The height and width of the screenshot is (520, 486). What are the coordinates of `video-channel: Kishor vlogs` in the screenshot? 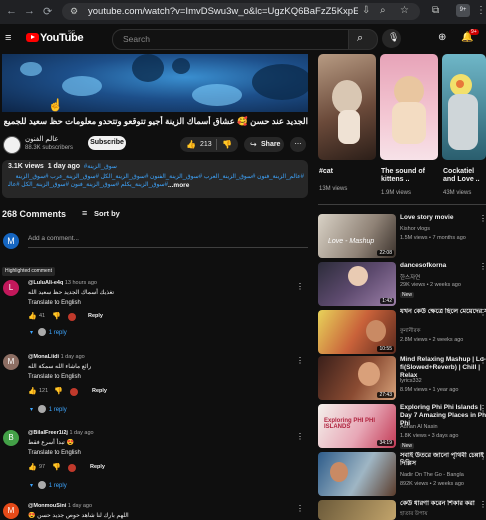 It's located at (415, 229).